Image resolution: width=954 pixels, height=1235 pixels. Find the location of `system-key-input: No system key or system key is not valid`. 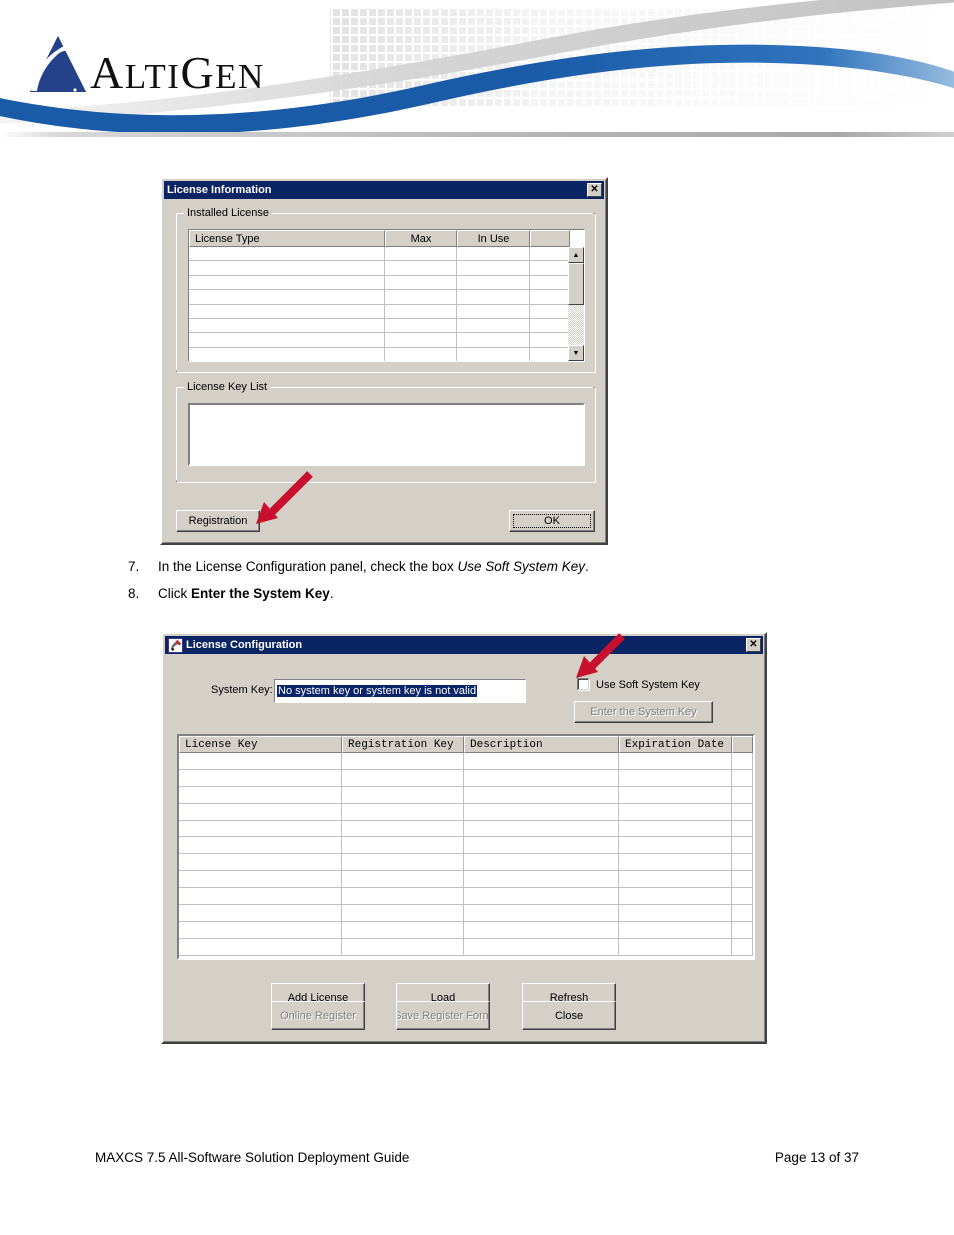

system-key-input: No system key or system key is not valid is located at coordinates (400, 691).